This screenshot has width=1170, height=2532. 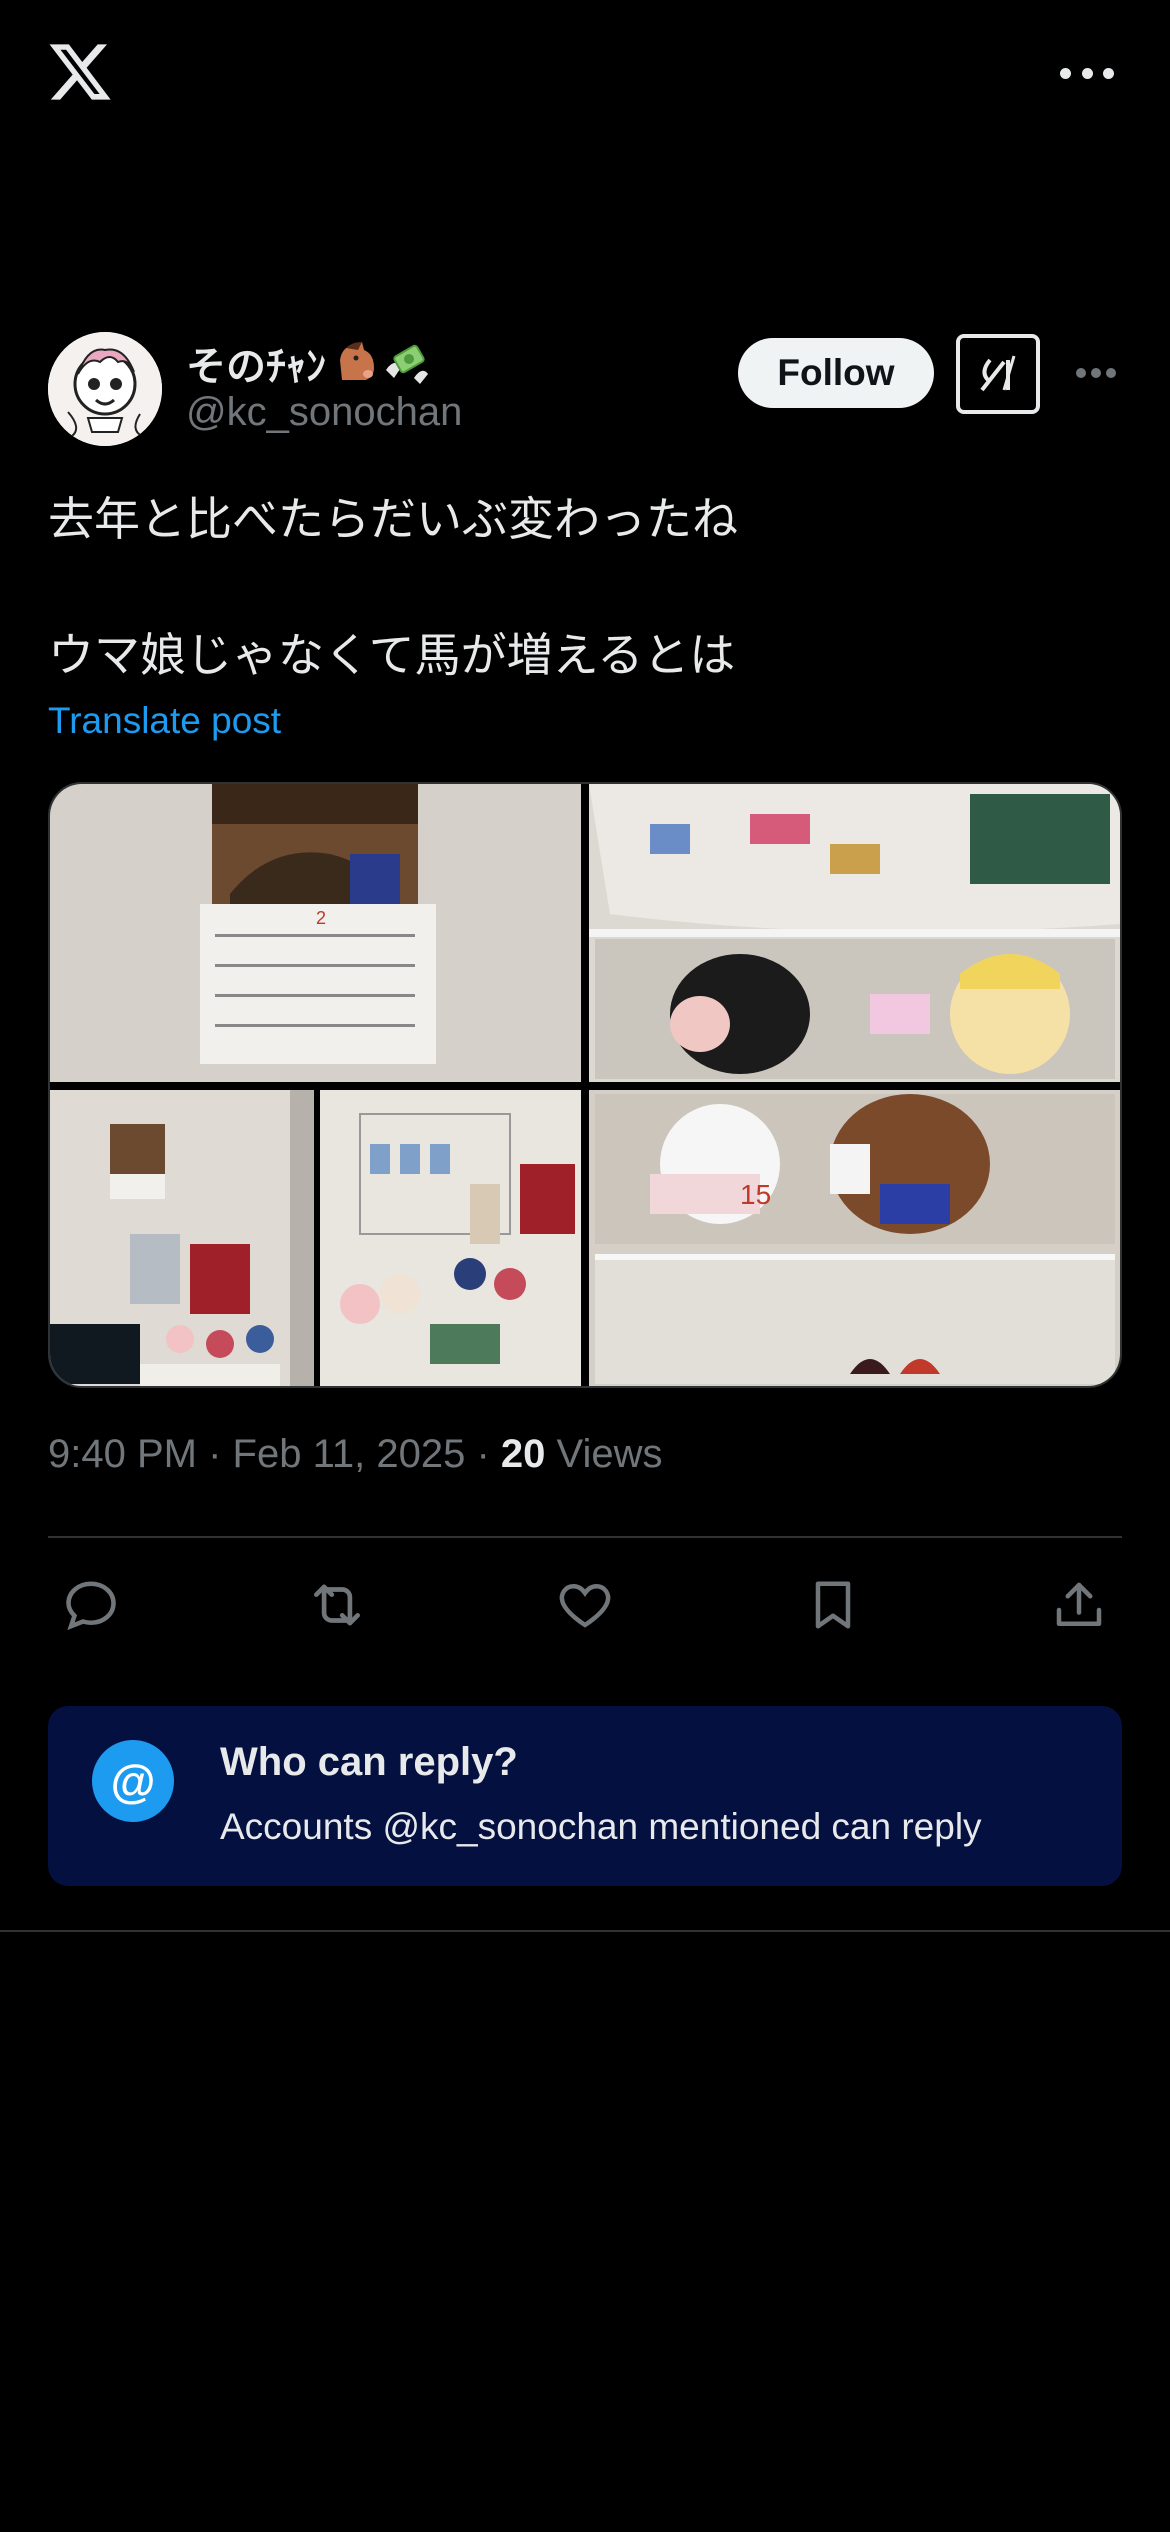 I want to click on bookmark-icon, so click(x=833, y=1605).